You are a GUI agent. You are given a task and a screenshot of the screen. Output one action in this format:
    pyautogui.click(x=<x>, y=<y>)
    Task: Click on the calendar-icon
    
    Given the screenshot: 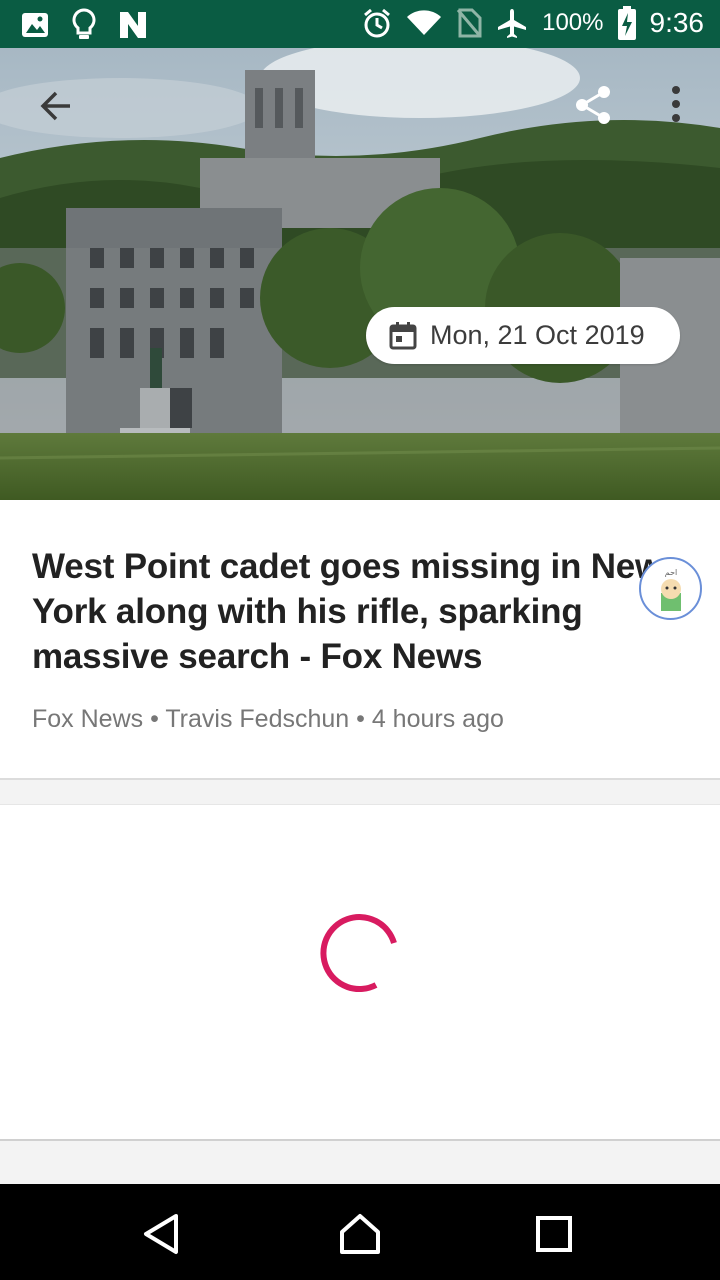 What is the action you would take?
    pyautogui.click(x=403, y=336)
    